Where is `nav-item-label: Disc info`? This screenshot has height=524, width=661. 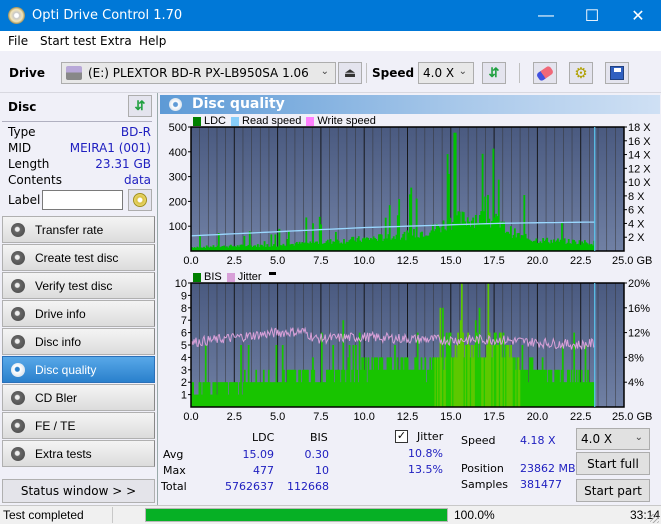
nav-item-label: Disc info is located at coordinates (58, 341).